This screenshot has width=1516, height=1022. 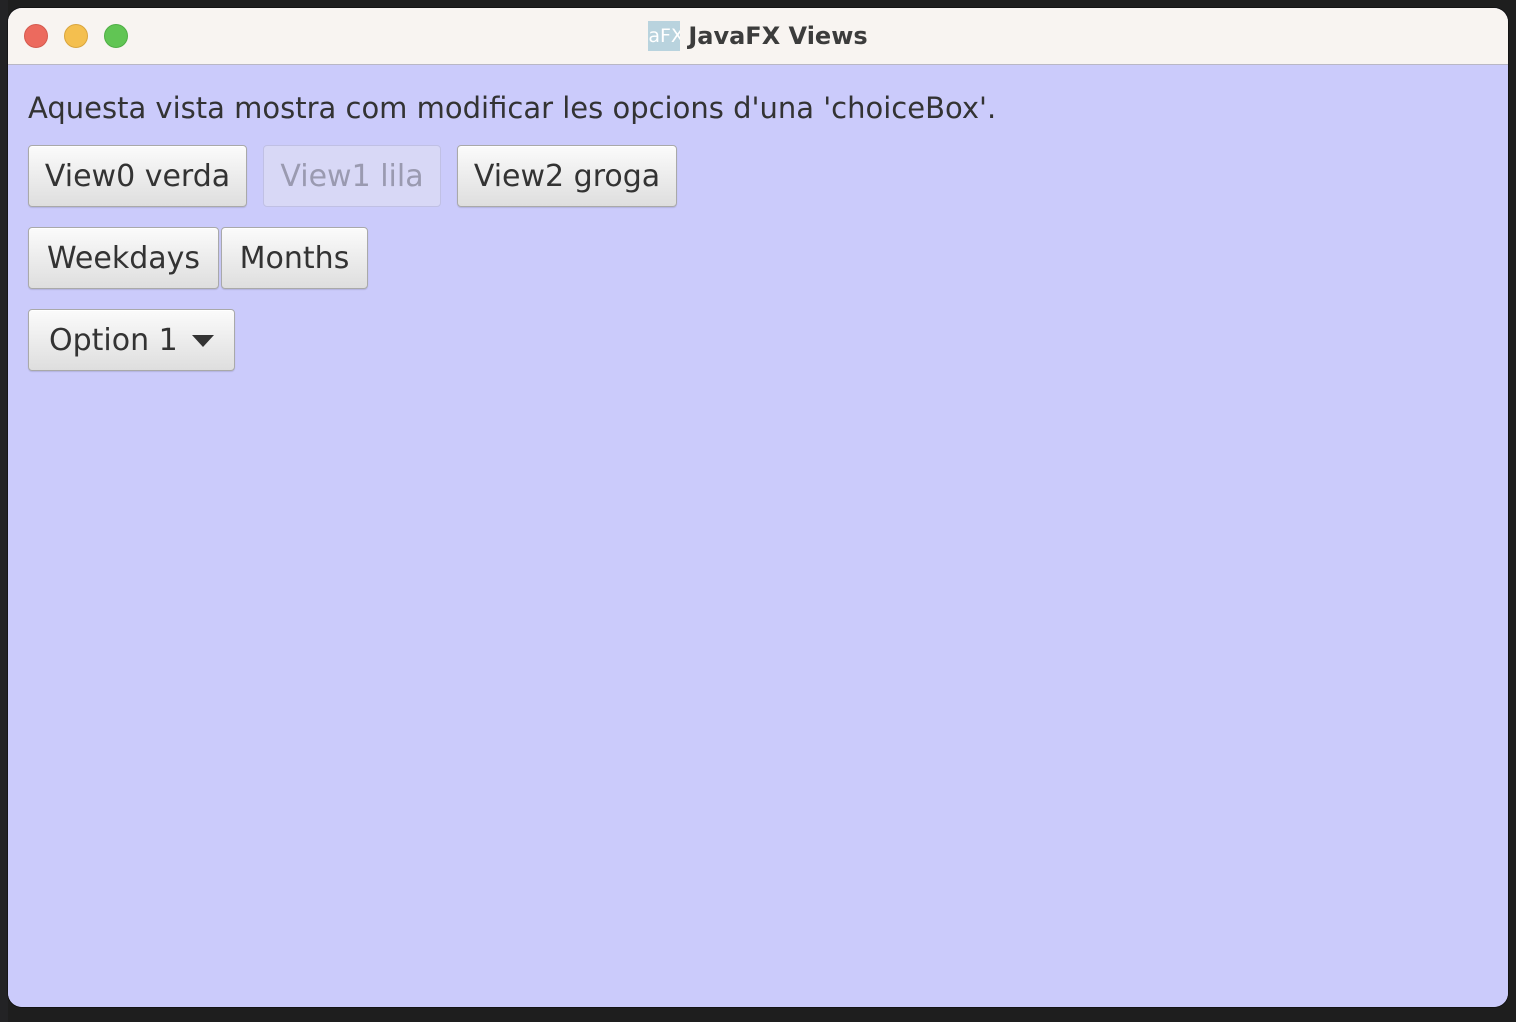 What do you see at coordinates (113, 340) in the screenshot?
I see `choice-box-value: Option 1` at bounding box center [113, 340].